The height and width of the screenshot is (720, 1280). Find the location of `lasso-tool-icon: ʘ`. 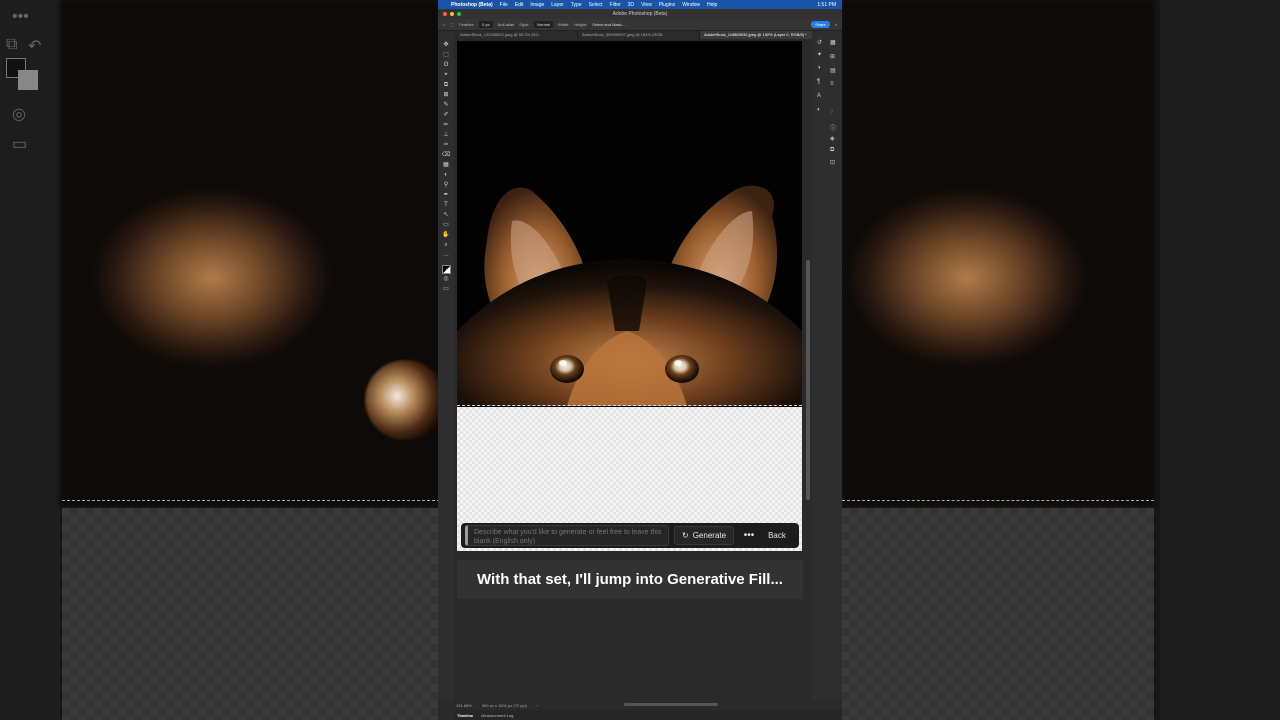

lasso-tool-icon: ʘ is located at coordinates (446, 65).